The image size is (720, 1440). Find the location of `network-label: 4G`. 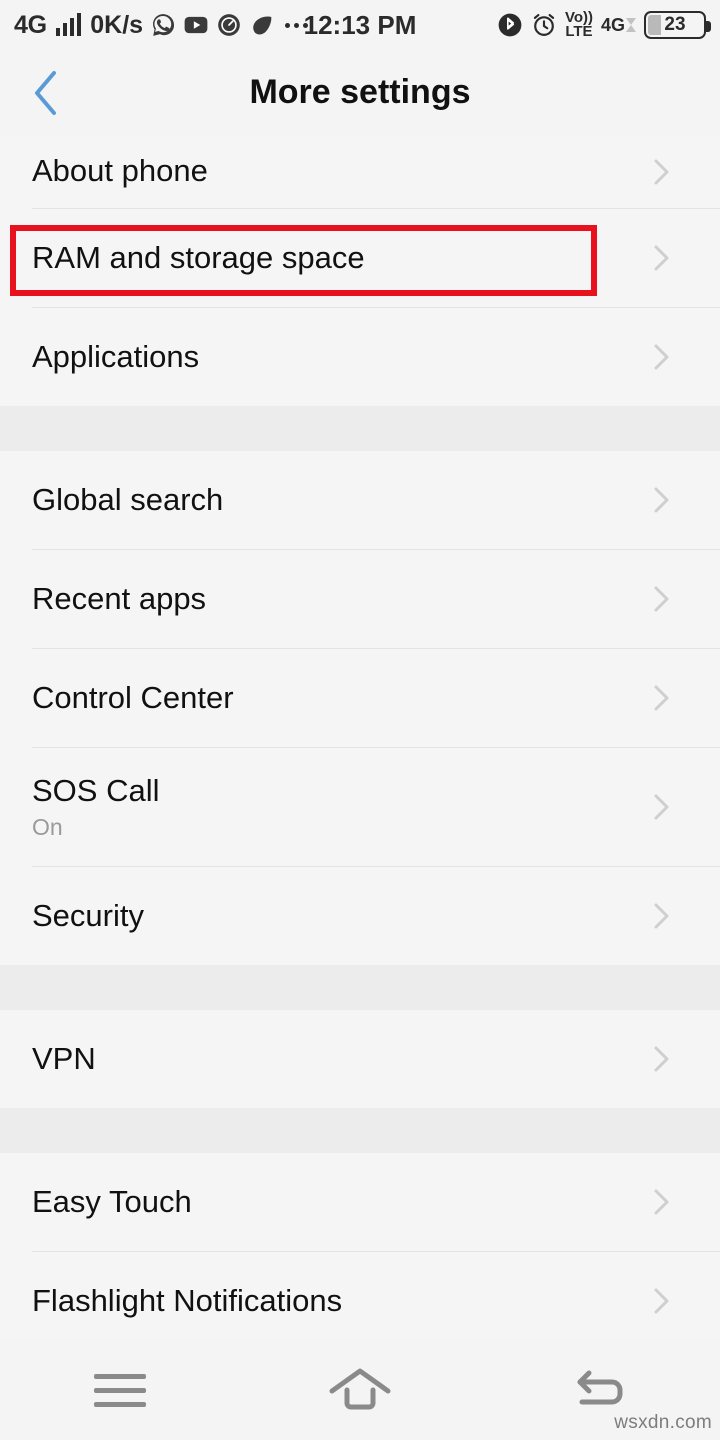

network-label: 4G is located at coordinates (612, 24).